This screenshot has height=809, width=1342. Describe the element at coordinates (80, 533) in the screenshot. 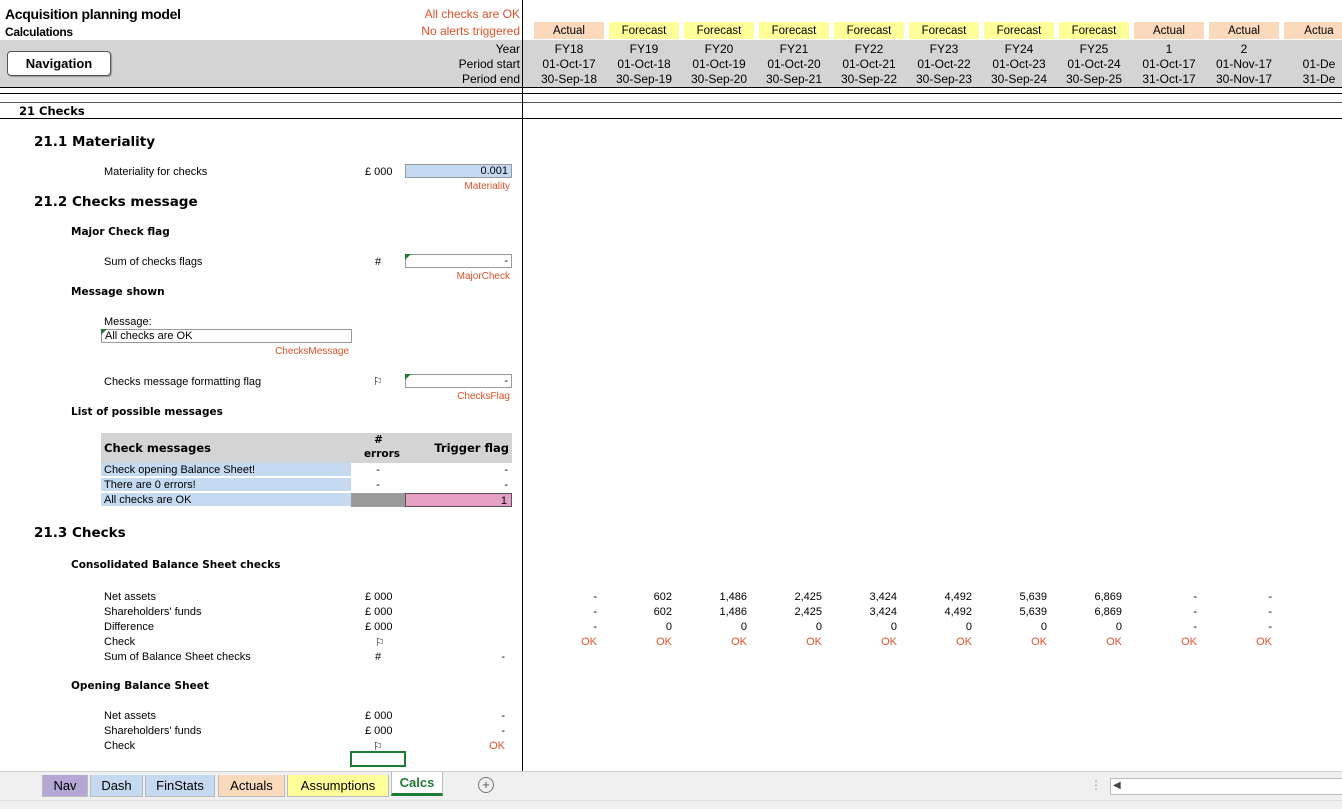

I see `checks-heading: 21.3 Checks` at that location.